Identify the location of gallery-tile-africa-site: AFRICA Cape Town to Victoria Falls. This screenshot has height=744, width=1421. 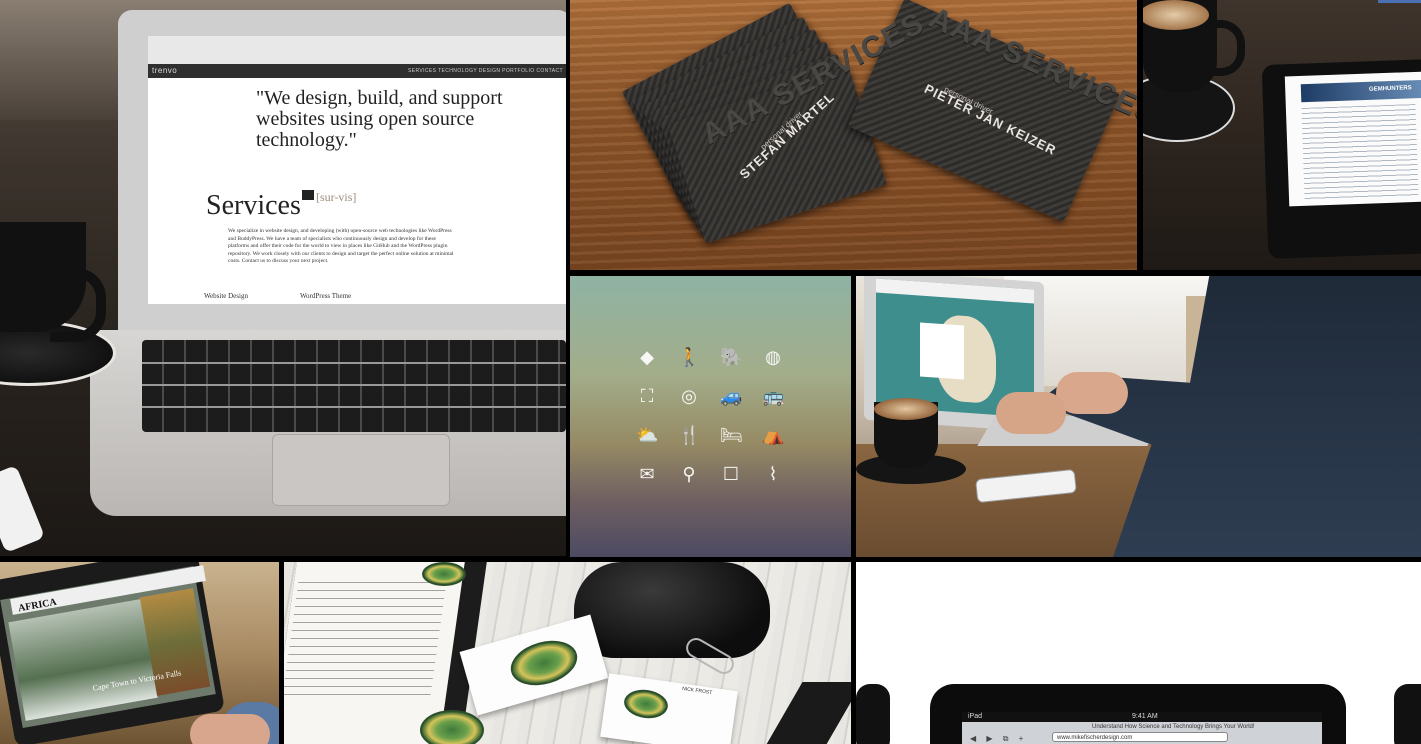
(139, 653).